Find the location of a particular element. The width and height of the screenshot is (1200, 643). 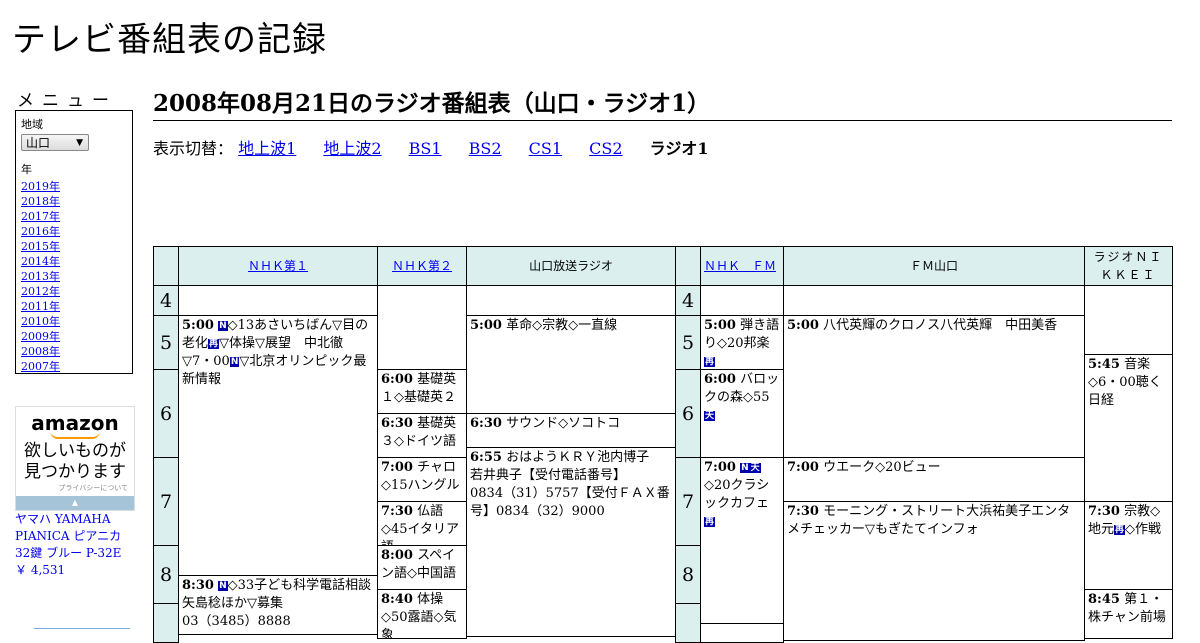

program-cell: 8:30 N◇33子ども科学電話相談 矢島稔ほか▽募集 03（3485）8888 is located at coordinates (278, 605).